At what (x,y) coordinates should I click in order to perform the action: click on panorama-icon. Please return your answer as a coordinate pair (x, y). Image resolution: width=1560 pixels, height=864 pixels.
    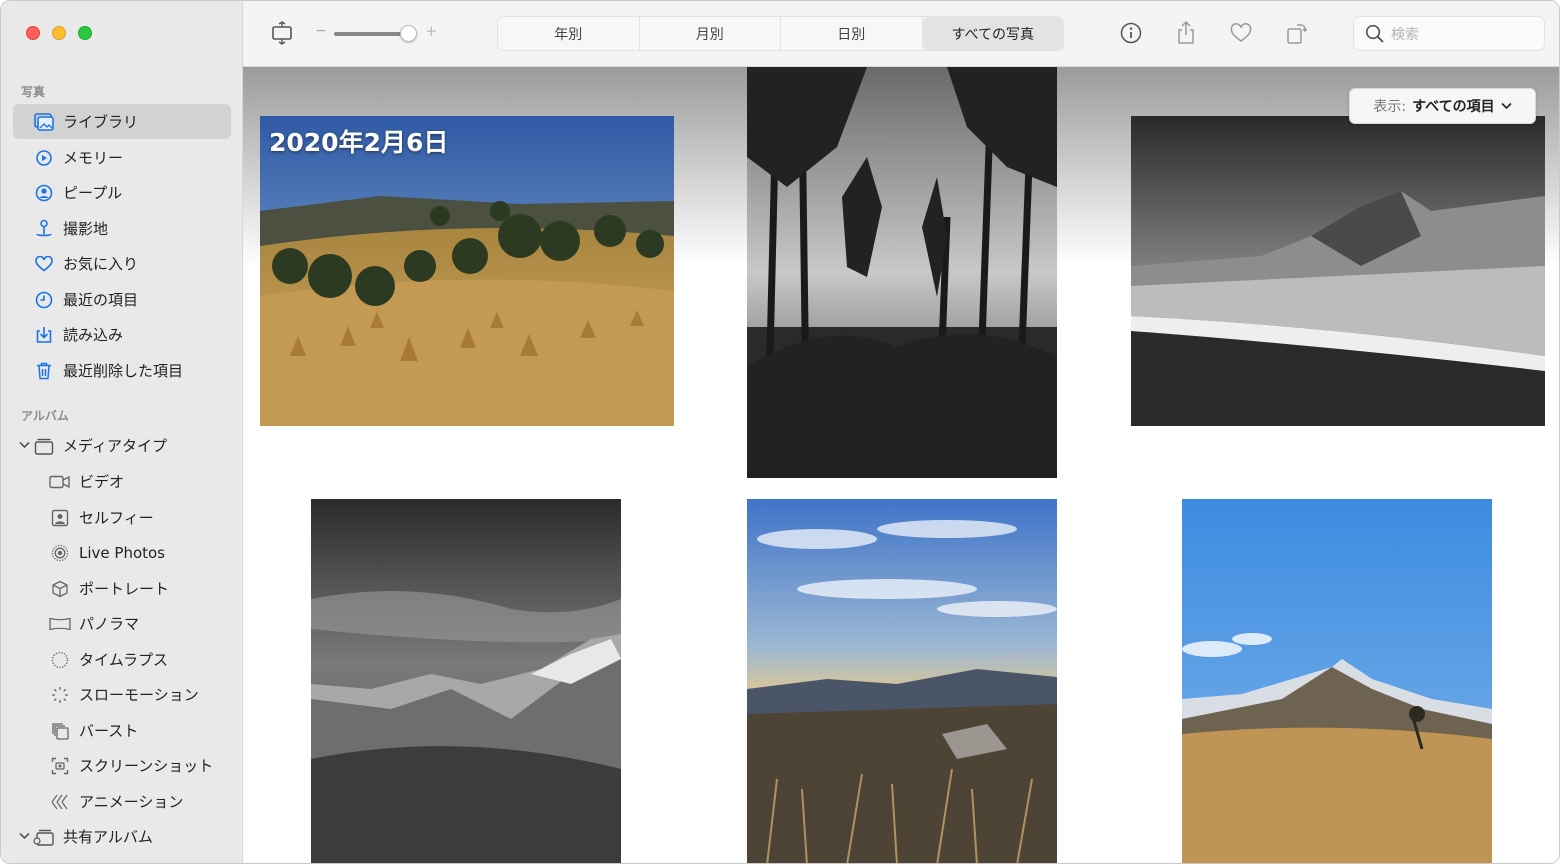
    Looking at the image, I should click on (60, 624).